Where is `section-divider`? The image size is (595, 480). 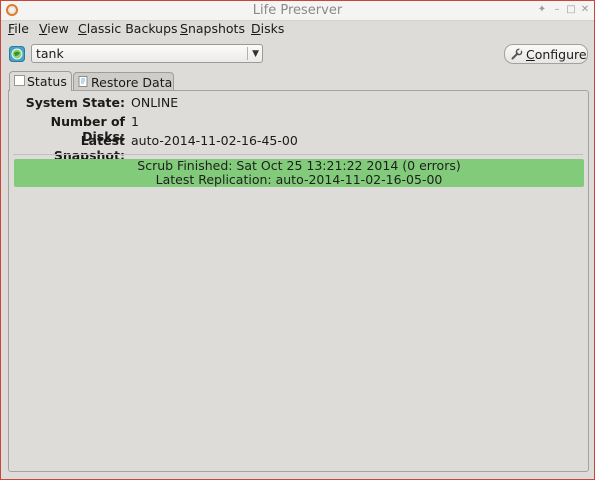 section-divider is located at coordinates (298, 154).